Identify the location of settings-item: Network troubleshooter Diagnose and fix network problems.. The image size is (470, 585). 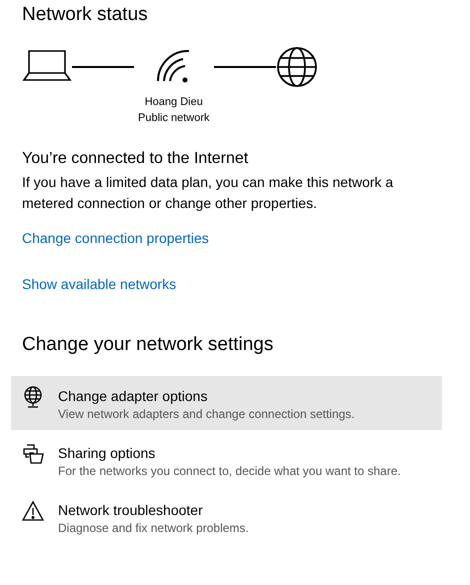
(226, 517).